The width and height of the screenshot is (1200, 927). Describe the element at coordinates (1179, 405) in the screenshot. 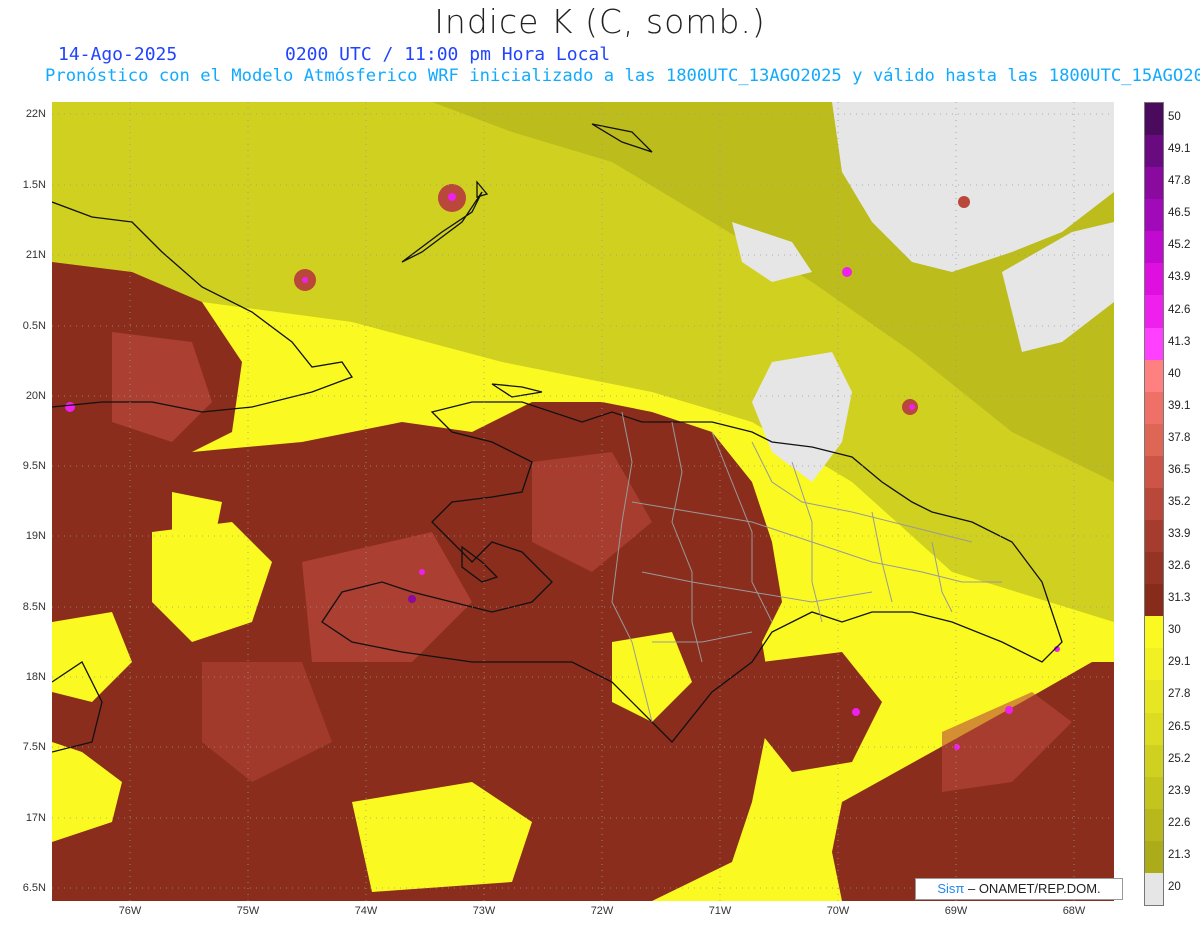

I see `colorbar-label: 39.1` at that location.